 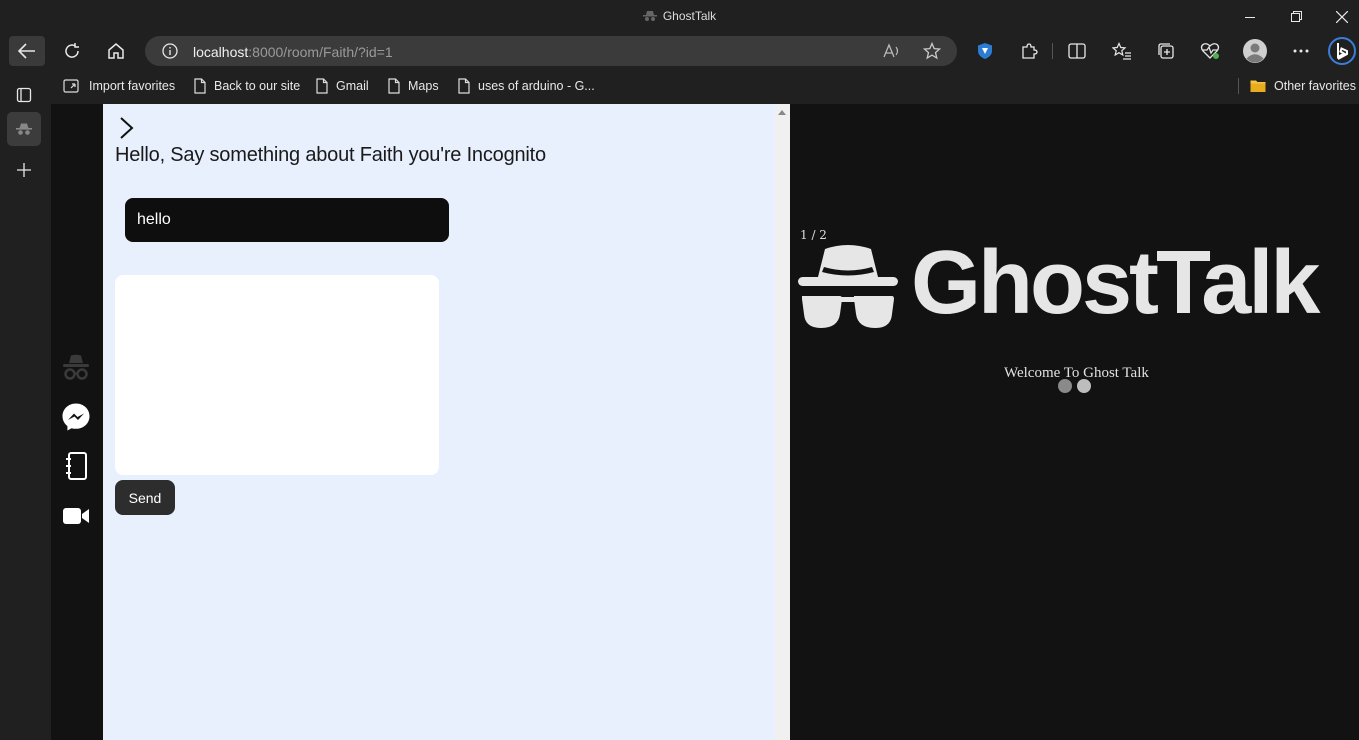 What do you see at coordinates (1115, 283) in the screenshot?
I see `logo-wordmark: GhostTalk` at bounding box center [1115, 283].